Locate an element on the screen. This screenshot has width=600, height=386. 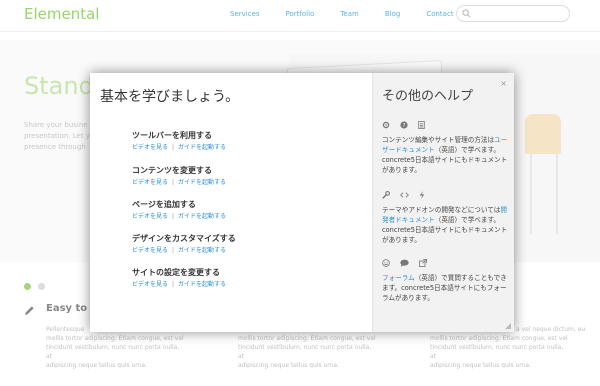
nav-item-blog: Blog is located at coordinates (392, 14).